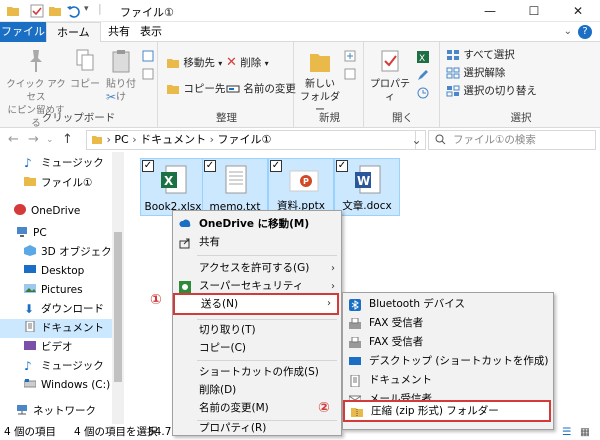 This screenshot has height=440, width=600. Describe the element at coordinates (448, 304) in the screenshot. I see `submenu-item-bluetooth: Bluetooth デバイス` at that location.